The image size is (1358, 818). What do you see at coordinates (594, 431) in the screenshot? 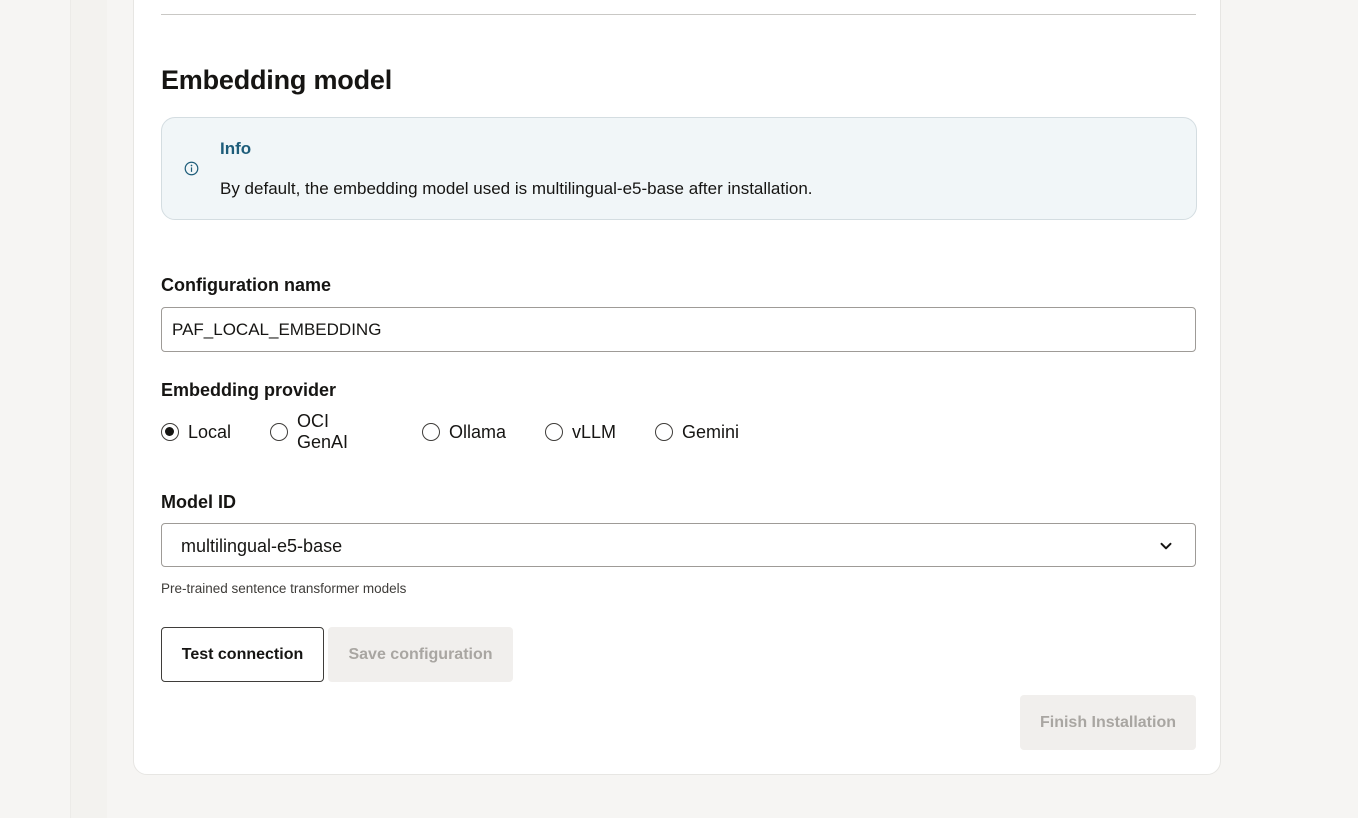
I see `provider-option-label: vLLM` at bounding box center [594, 431].